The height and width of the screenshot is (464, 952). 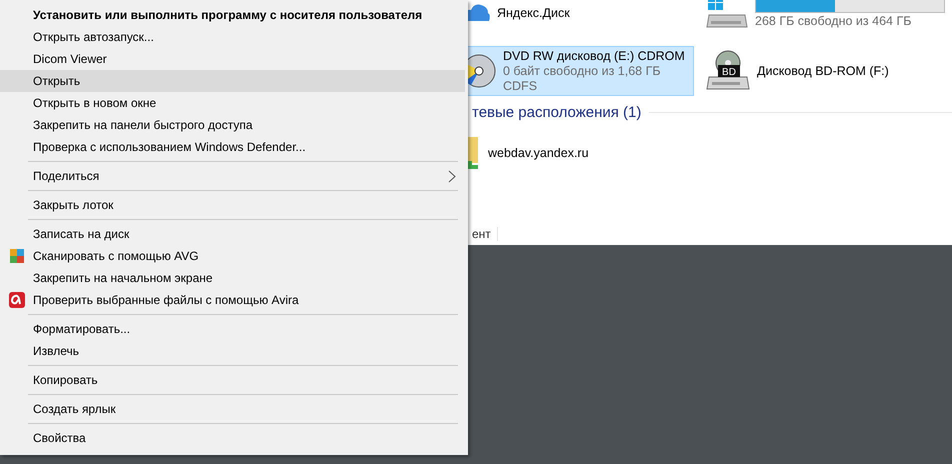 What do you see at coordinates (823, 71) in the screenshot?
I see `drive-name: Дисковод BD-ROM (F:)` at bounding box center [823, 71].